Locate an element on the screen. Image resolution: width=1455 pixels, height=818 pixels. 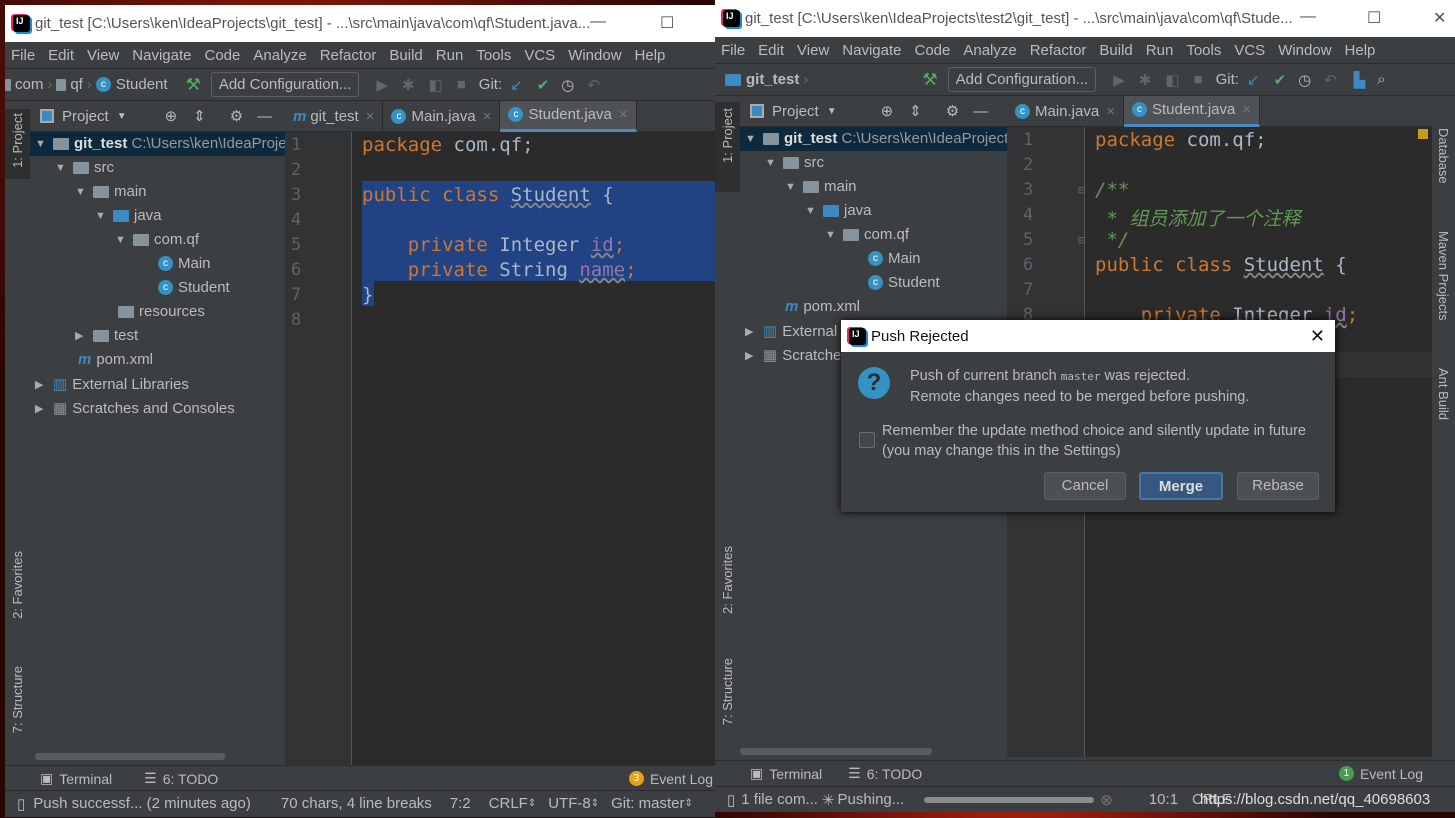
tree-item-root: ▼ git_test C:\Users\ken\IdeaProjects is located at coordinates (880, 138).